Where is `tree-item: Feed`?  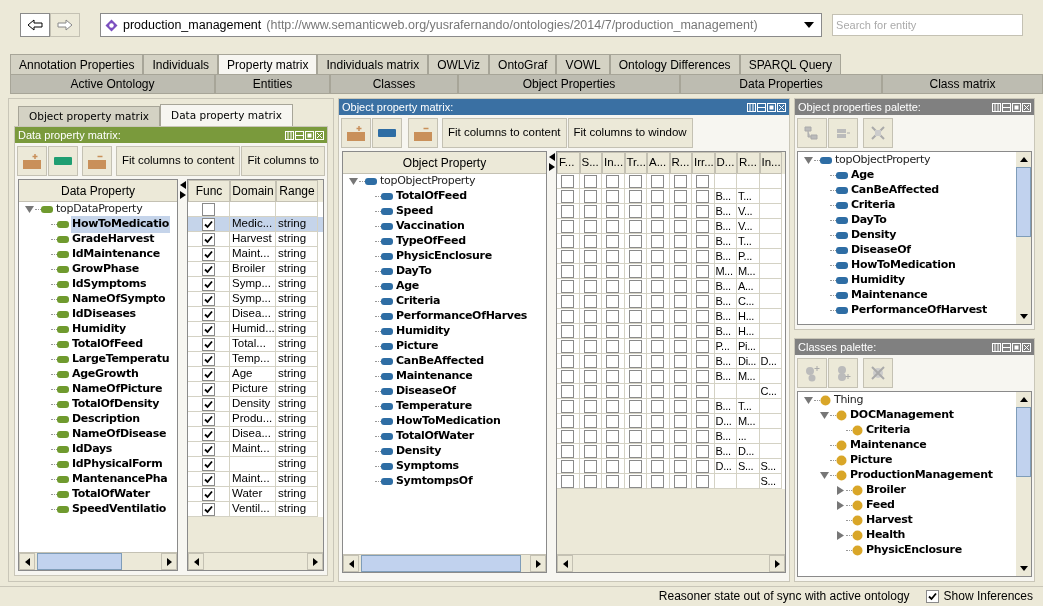 tree-item: Feed is located at coordinates (880, 505).